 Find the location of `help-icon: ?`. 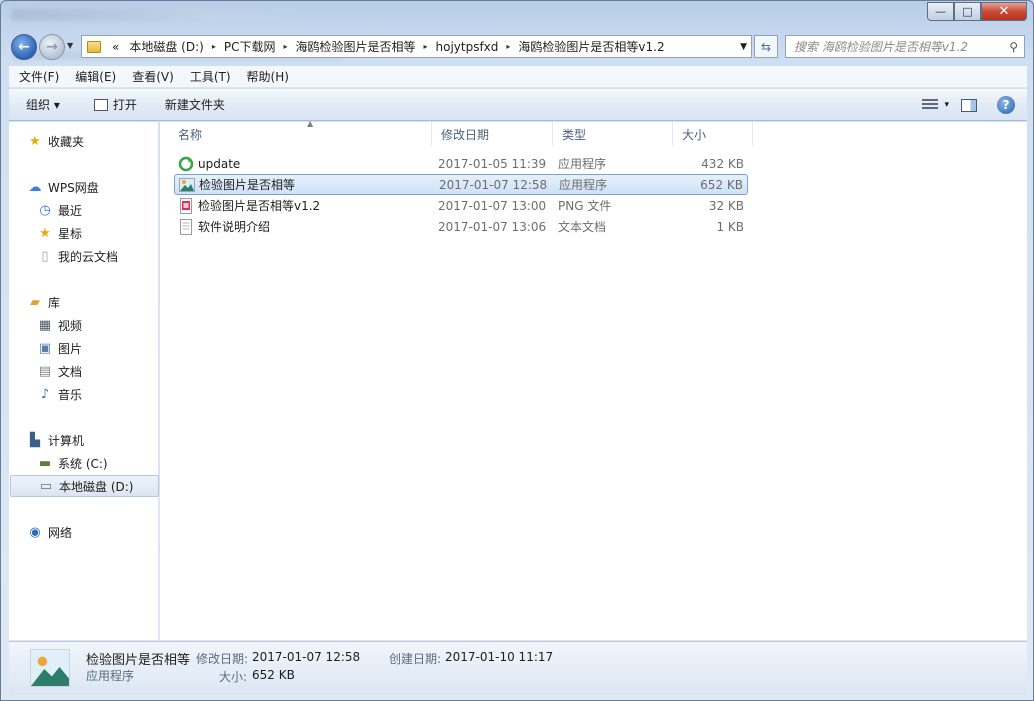

help-icon: ? is located at coordinates (1006, 105).